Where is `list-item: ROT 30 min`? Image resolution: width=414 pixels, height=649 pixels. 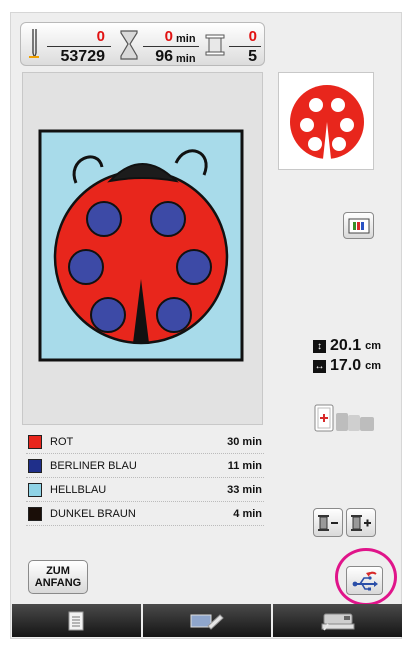 list-item: ROT 30 min is located at coordinates (145, 442).